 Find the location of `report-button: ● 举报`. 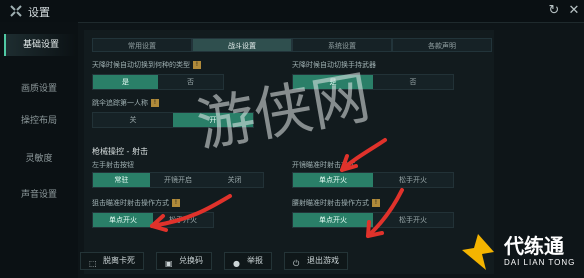

report-button: ● 举报 is located at coordinates (248, 261).